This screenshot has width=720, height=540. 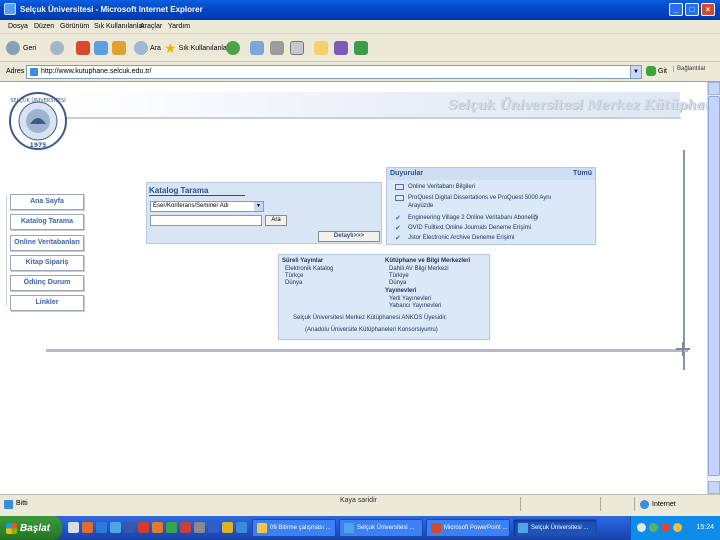 I want to click on catalog-title: Katalog Tarama, so click(x=179, y=190).